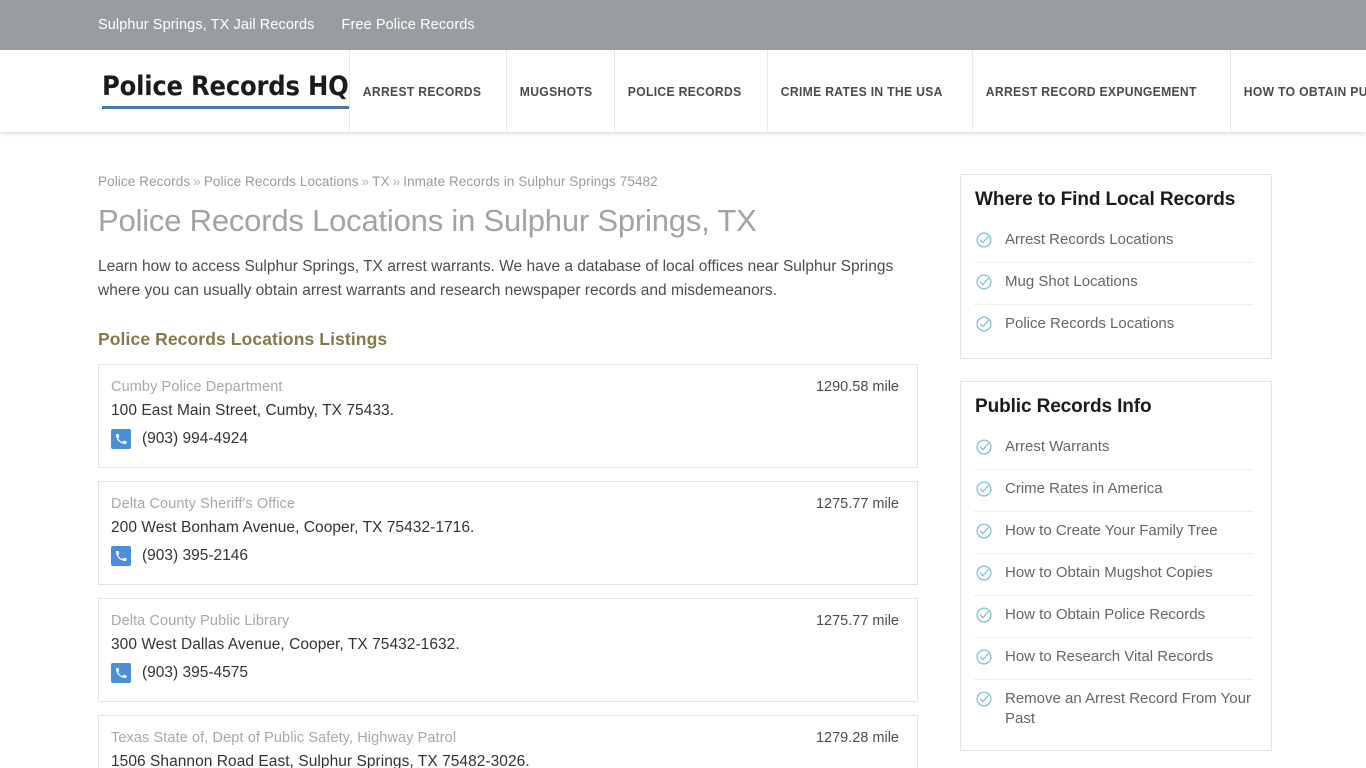  What do you see at coordinates (195, 556) in the screenshot?
I see `listing-phone-number: (903) 395-2146` at bounding box center [195, 556].